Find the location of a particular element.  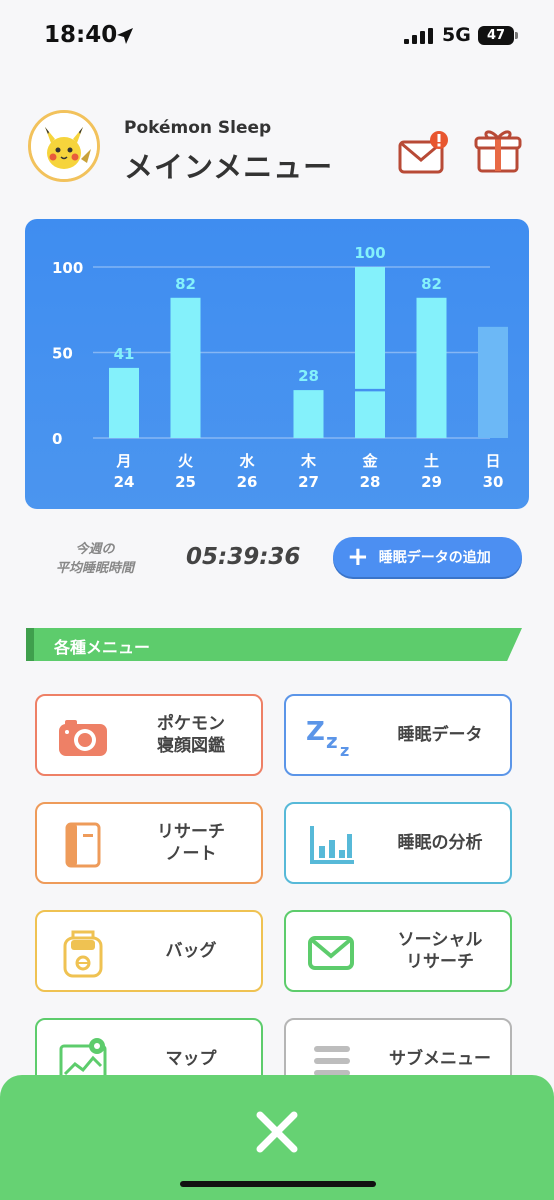

x-date-label: 26 is located at coordinates (247, 482).